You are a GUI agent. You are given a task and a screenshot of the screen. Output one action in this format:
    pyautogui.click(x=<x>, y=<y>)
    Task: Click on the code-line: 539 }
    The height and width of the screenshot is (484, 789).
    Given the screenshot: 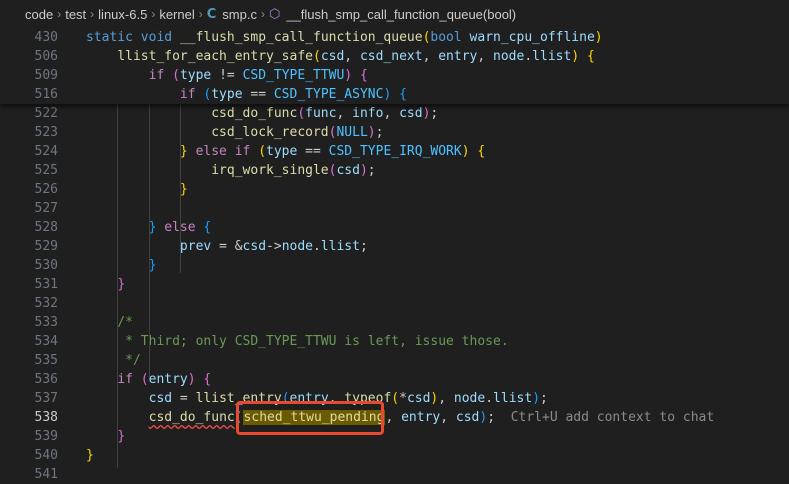 What is the action you would take?
    pyautogui.click(x=394, y=436)
    